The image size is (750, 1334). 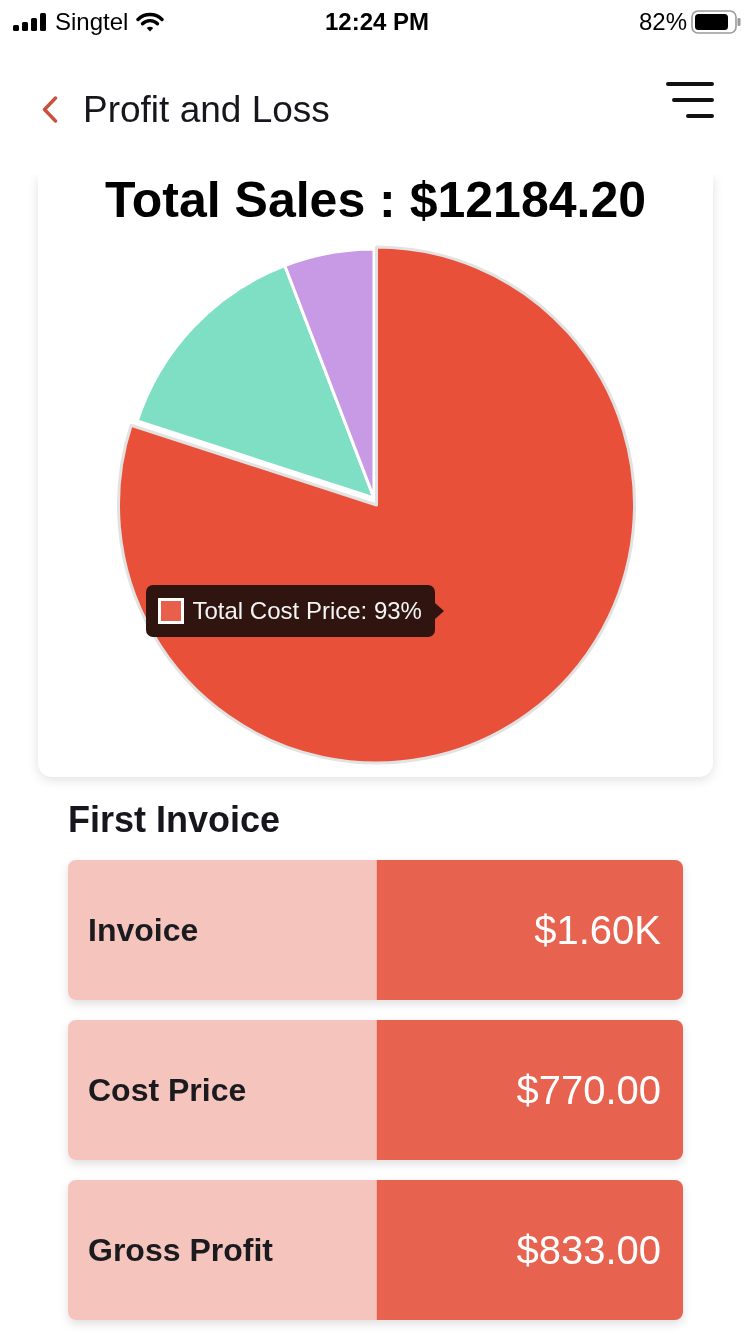 I want to click on battery-percent: 82%, so click(x=662, y=22).